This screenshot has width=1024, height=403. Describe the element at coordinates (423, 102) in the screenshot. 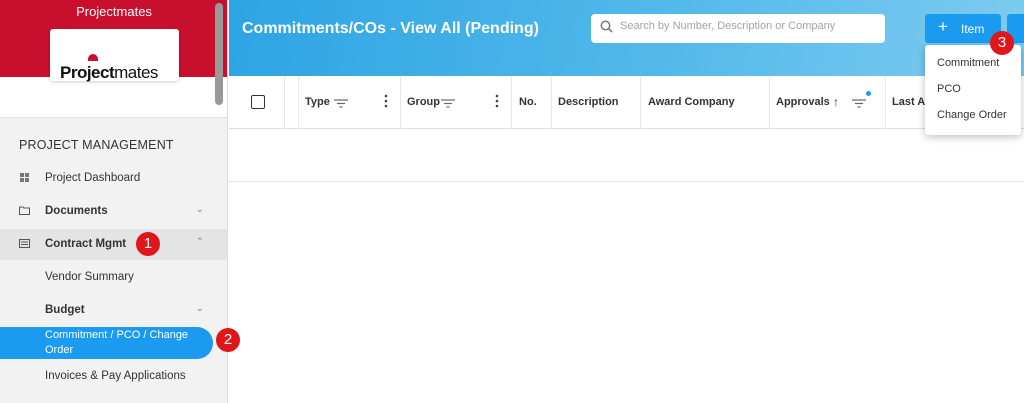

I see `column-header-label: Group` at that location.